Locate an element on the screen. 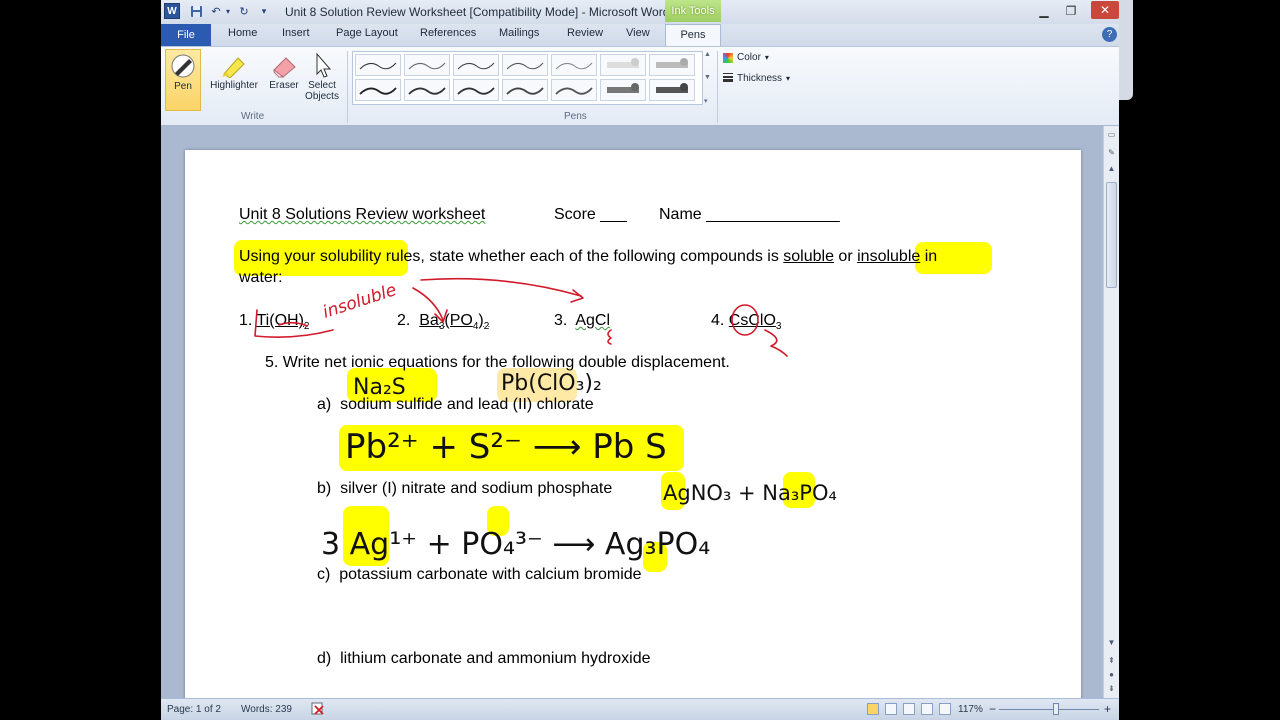  background-window-fragment is located at coordinates (1126, 50).